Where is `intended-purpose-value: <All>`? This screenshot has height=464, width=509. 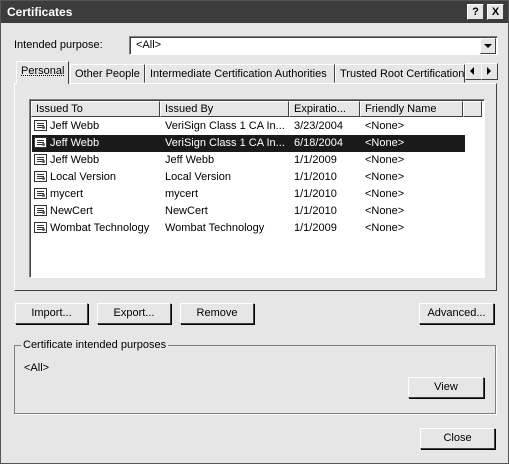 intended-purpose-value: <All> is located at coordinates (149, 45).